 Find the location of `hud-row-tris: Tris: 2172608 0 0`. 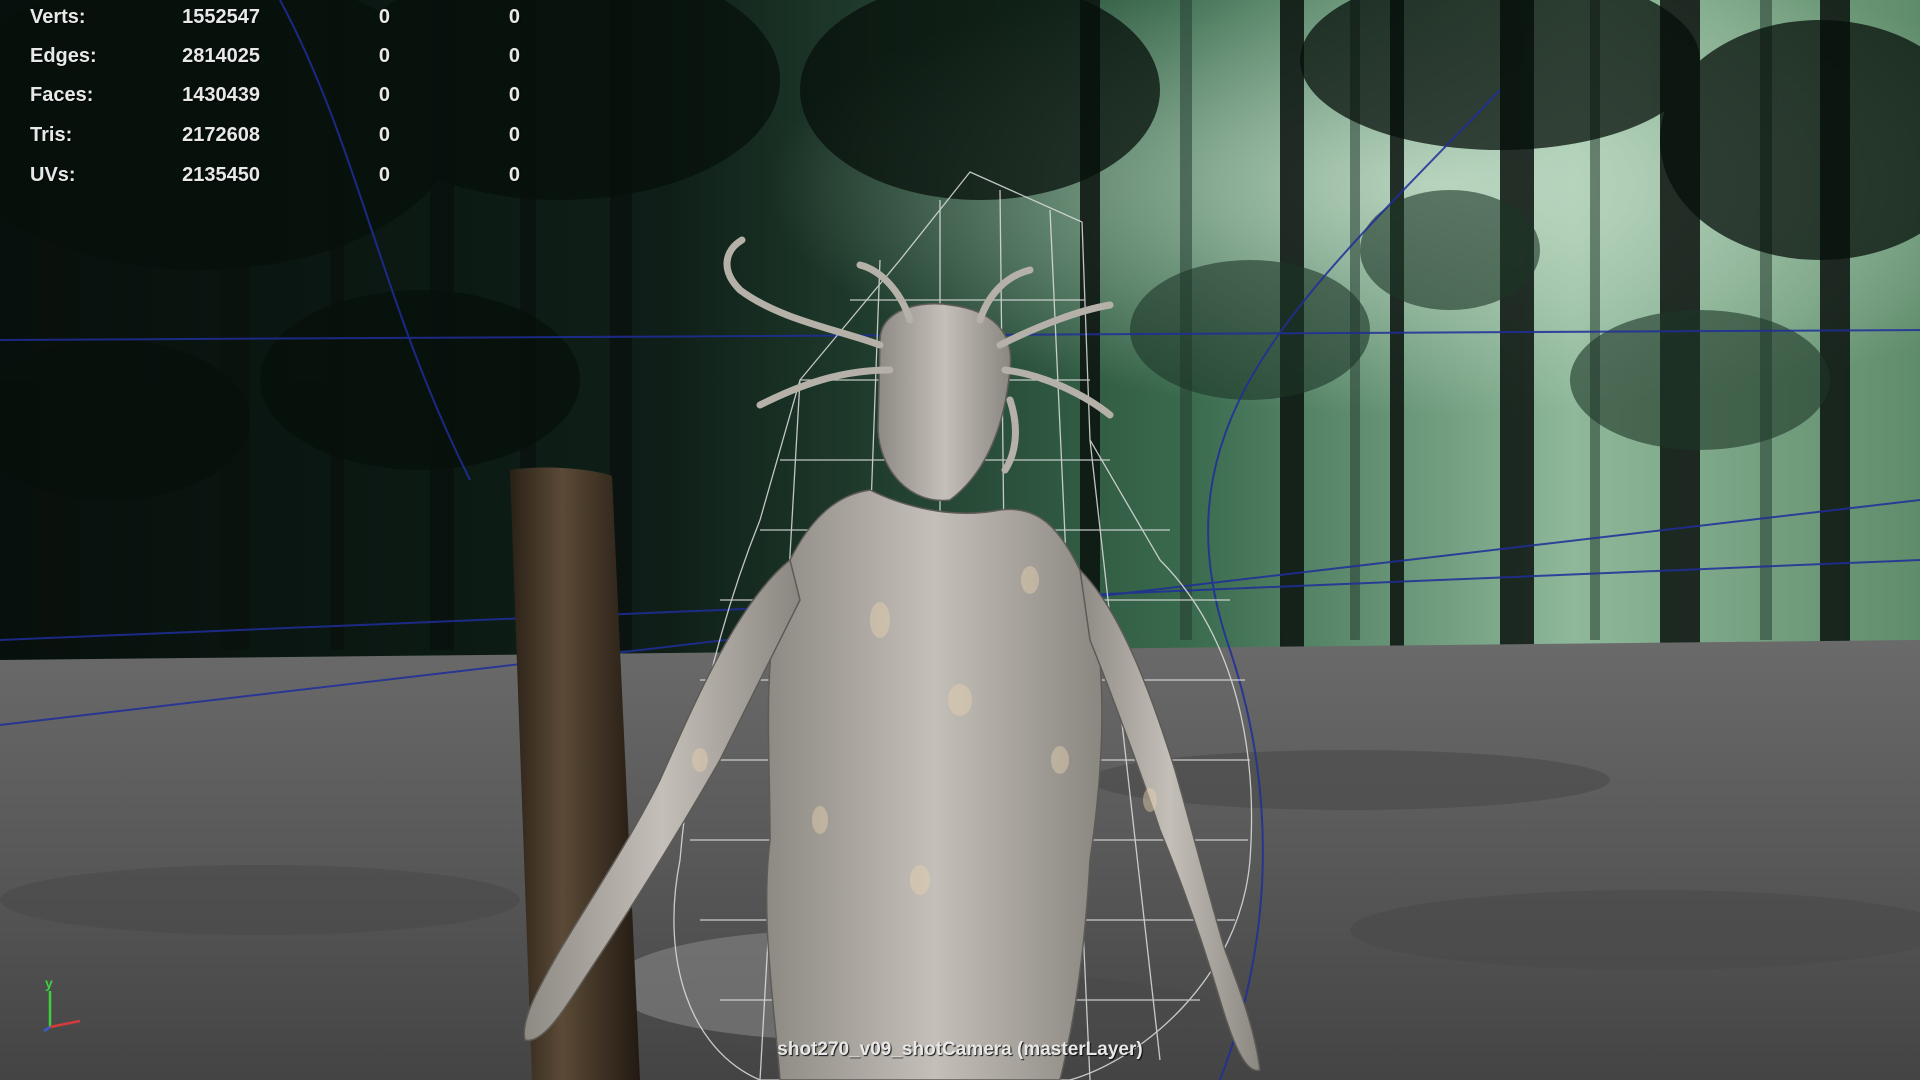

hud-row-tris: Tris: 2172608 0 0 is located at coordinates (280, 135).